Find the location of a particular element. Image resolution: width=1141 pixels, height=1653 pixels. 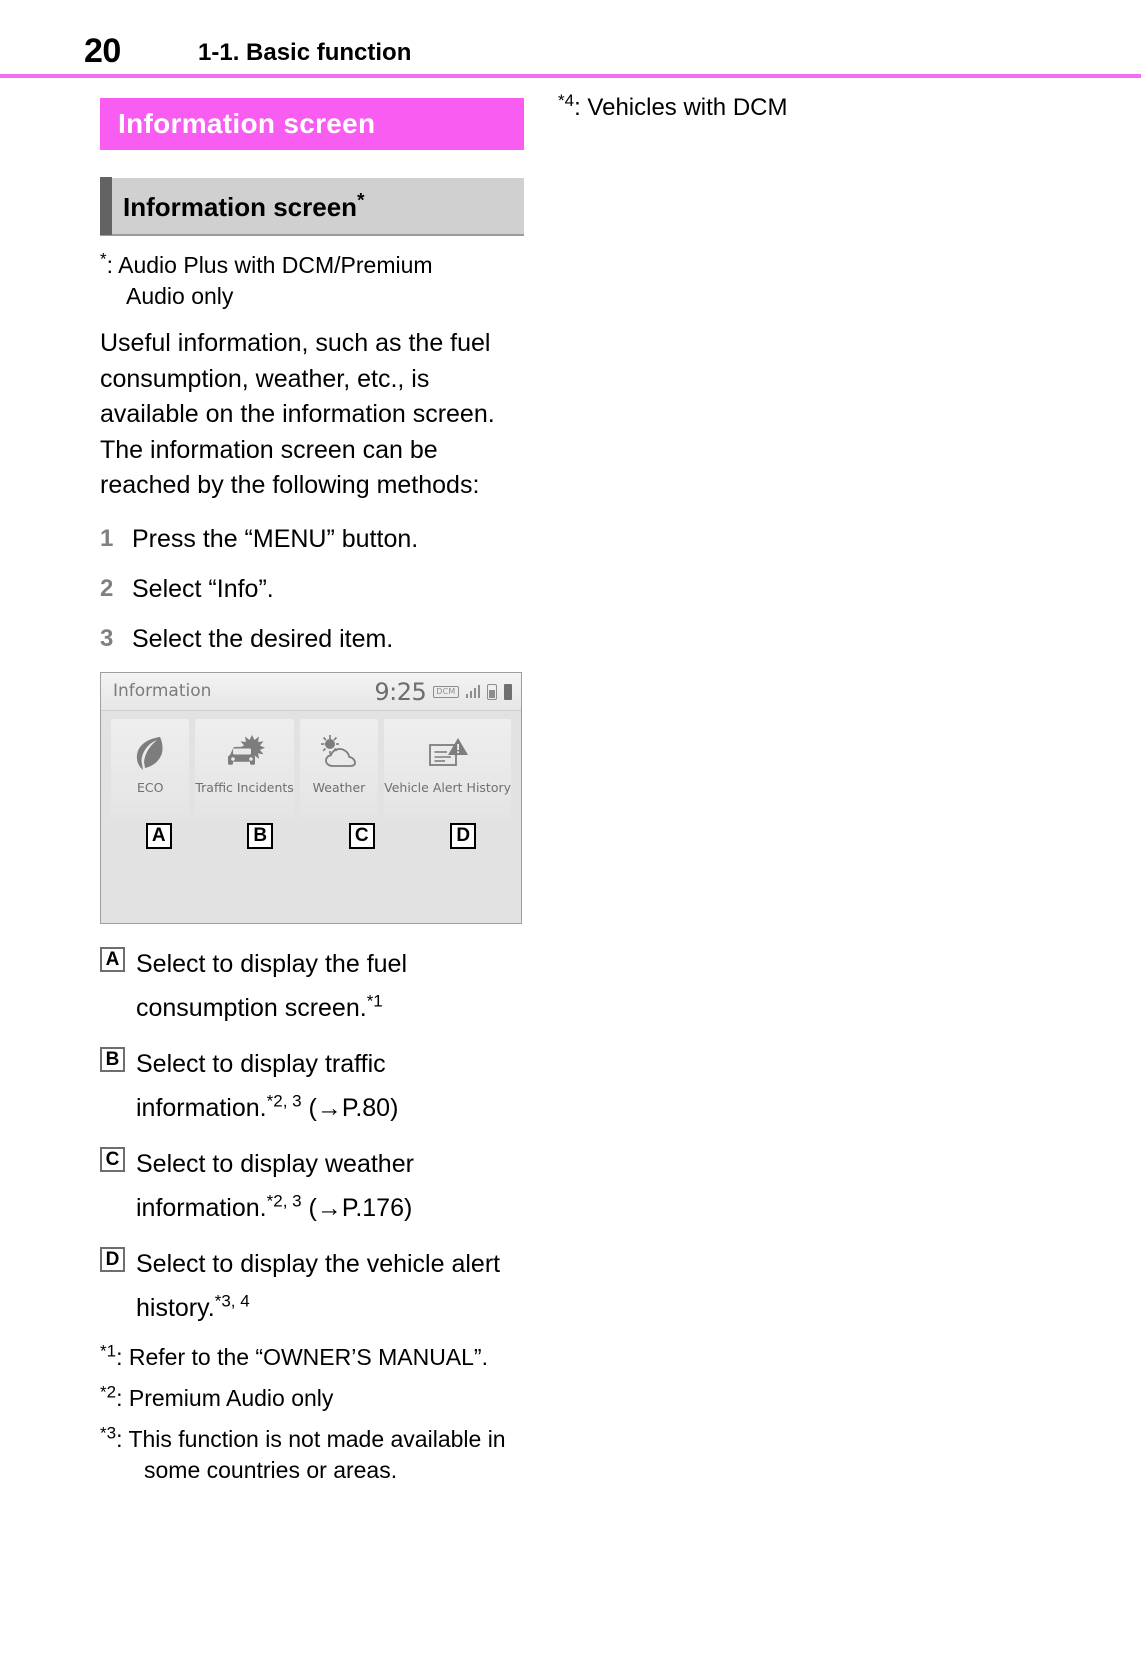

step-item: 3 Select the desired item. is located at coordinates (312, 639).